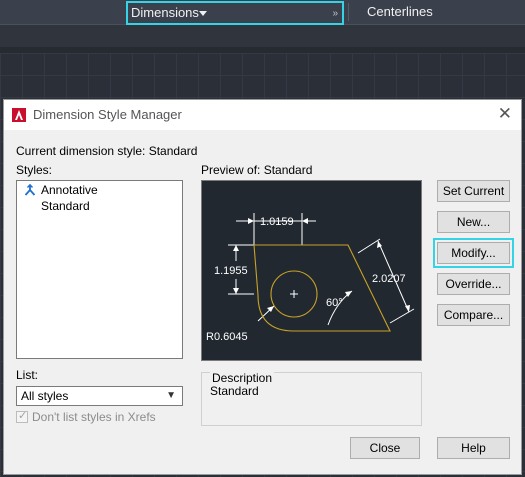 The height and width of the screenshot is (477, 525). Describe the element at coordinates (234, 391) in the screenshot. I see `description-value: Standard` at that location.